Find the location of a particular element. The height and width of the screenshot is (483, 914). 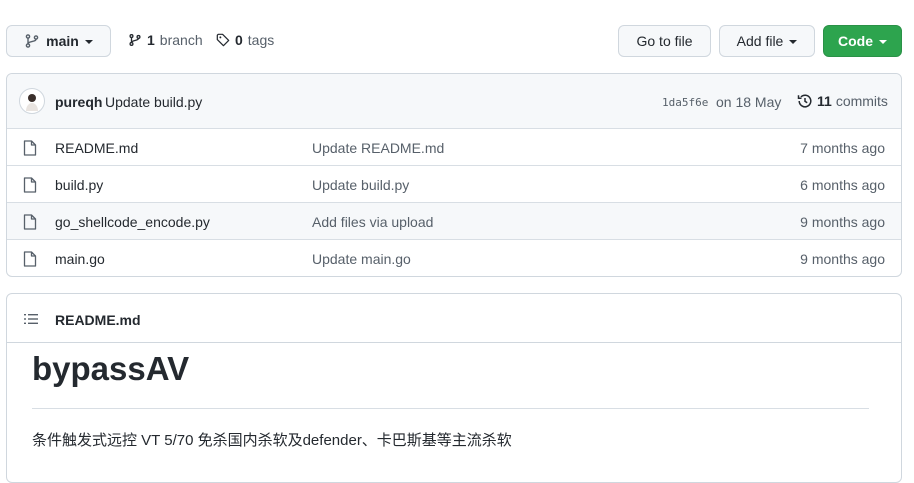

code-button: Code is located at coordinates (862, 41).